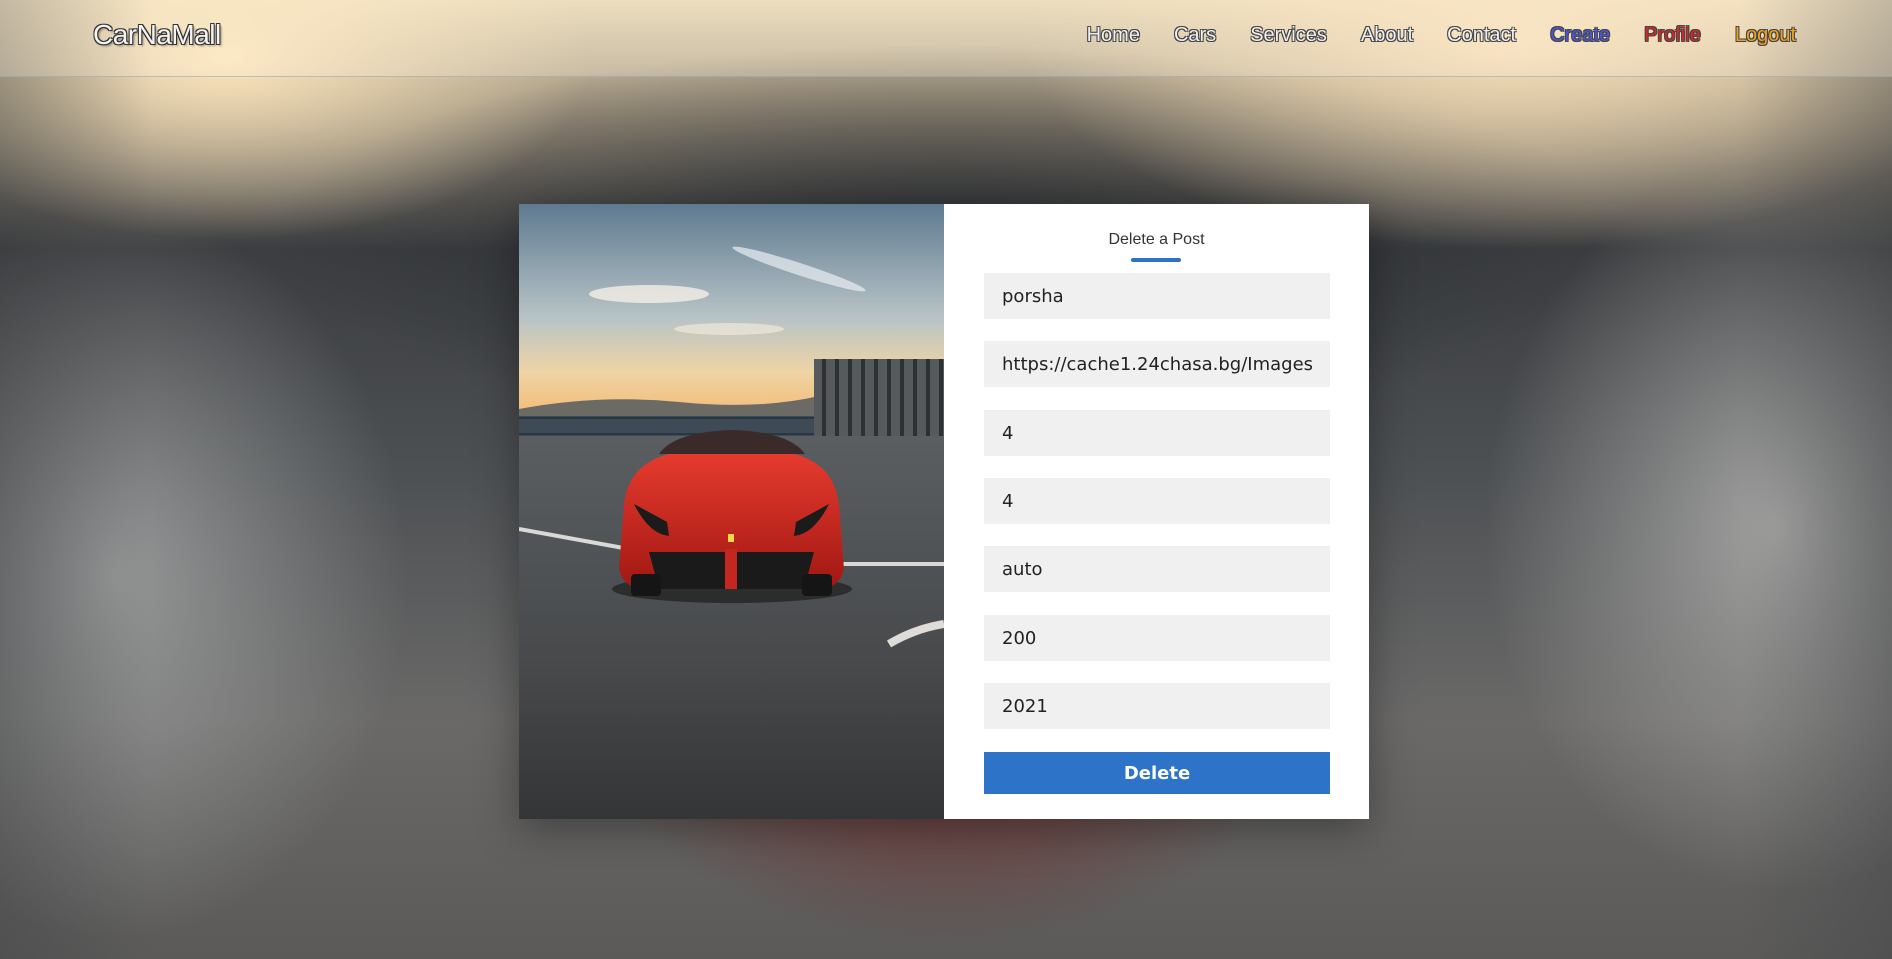 Image resolution: width=1892 pixels, height=959 pixels. What do you see at coordinates (1387, 35) in the screenshot?
I see `nav-about: About` at bounding box center [1387, 35].